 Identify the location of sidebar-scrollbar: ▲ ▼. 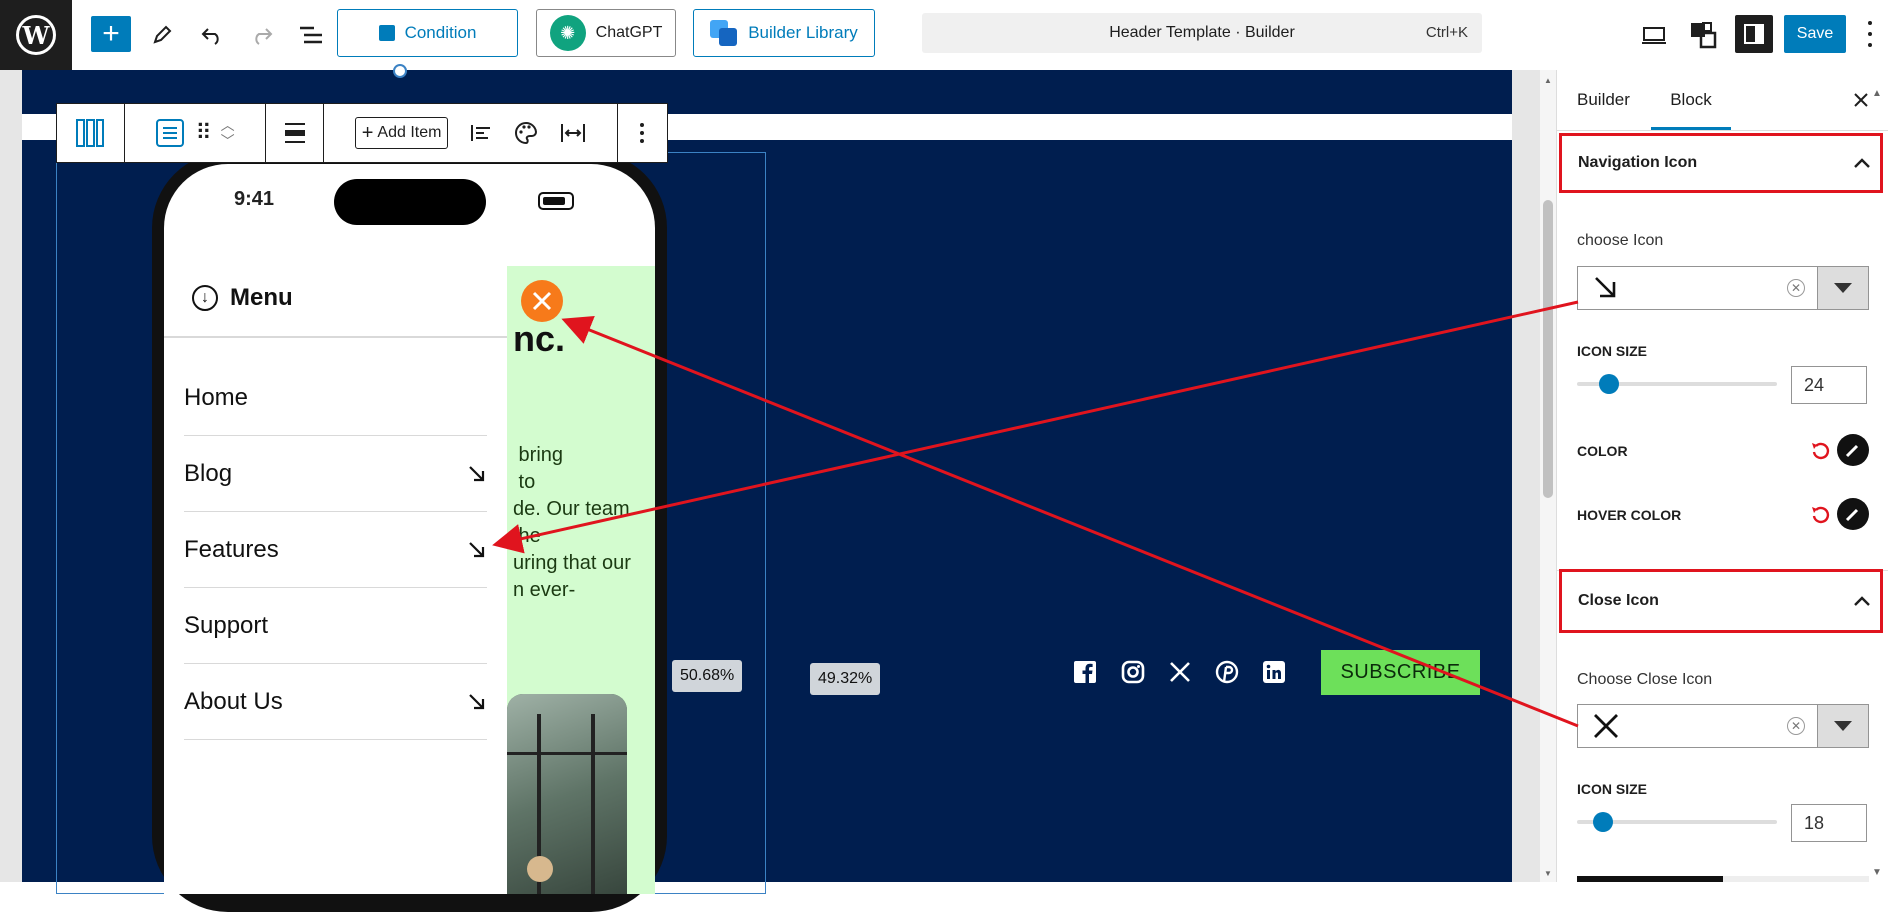
(1878, 476).